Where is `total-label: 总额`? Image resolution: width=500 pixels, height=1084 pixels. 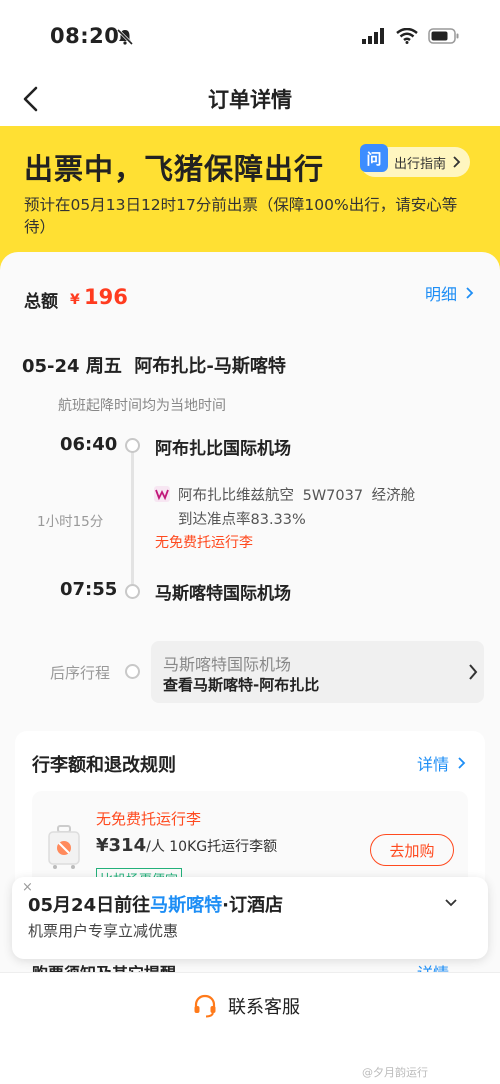 total-label: 总额 is located at coordinates (41, 302).